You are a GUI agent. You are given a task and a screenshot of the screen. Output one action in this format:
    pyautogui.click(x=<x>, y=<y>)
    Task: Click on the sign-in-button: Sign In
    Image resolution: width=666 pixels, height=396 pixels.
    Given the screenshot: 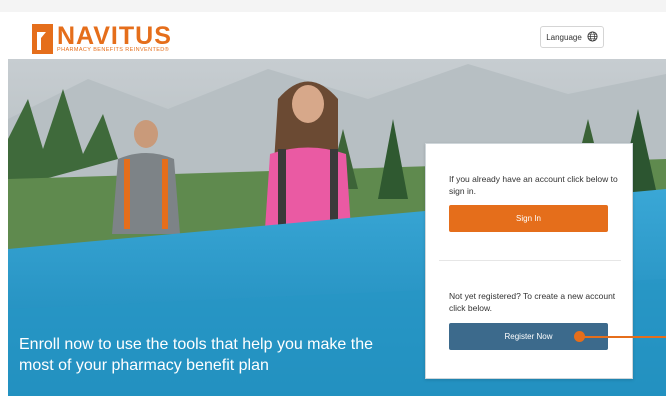 What is the action you would take?
    pyautogui.click(x=528, y=218)
    